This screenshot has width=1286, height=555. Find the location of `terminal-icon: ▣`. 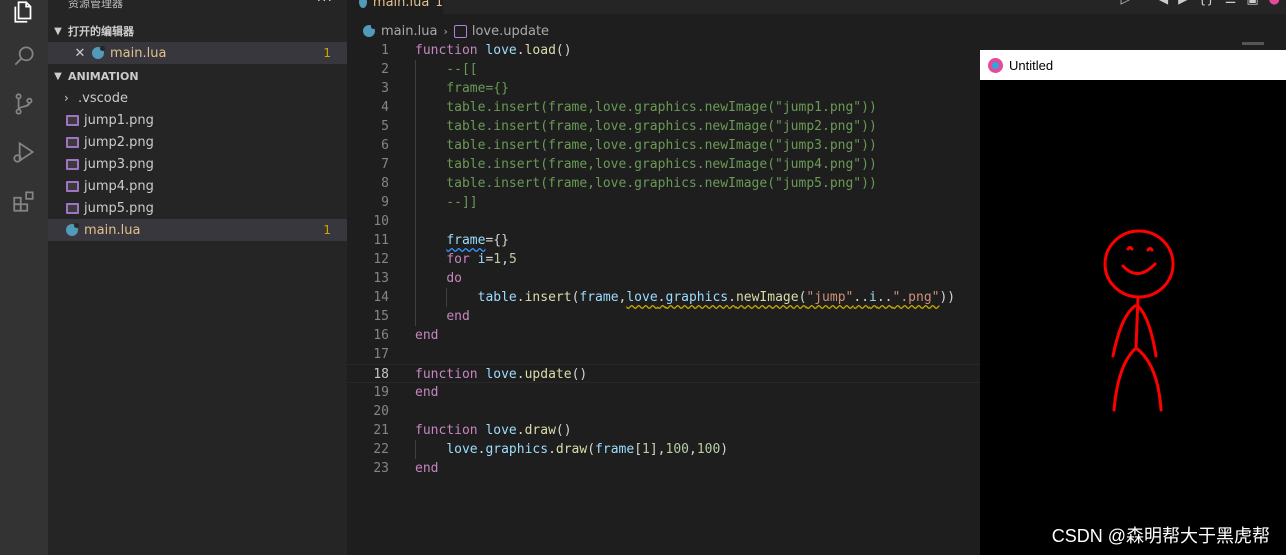

terminal-icon: ▣ is located at coordinates (1252, 6).